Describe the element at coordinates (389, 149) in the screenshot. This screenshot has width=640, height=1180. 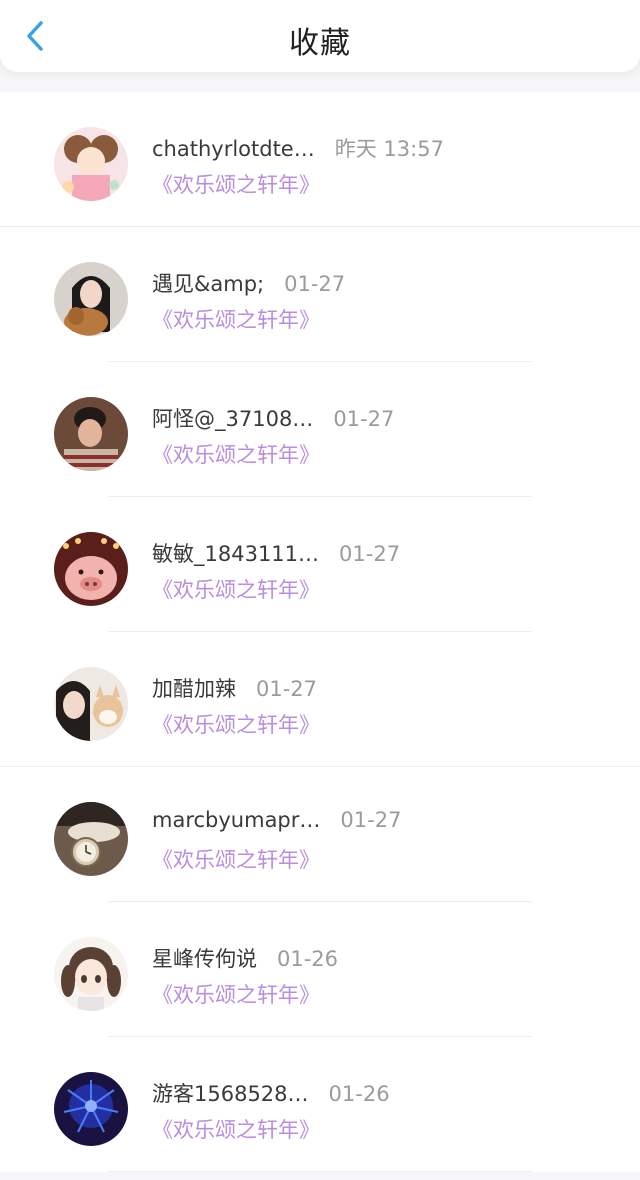
I see `timestamp: 昨天 13:57` at that location.